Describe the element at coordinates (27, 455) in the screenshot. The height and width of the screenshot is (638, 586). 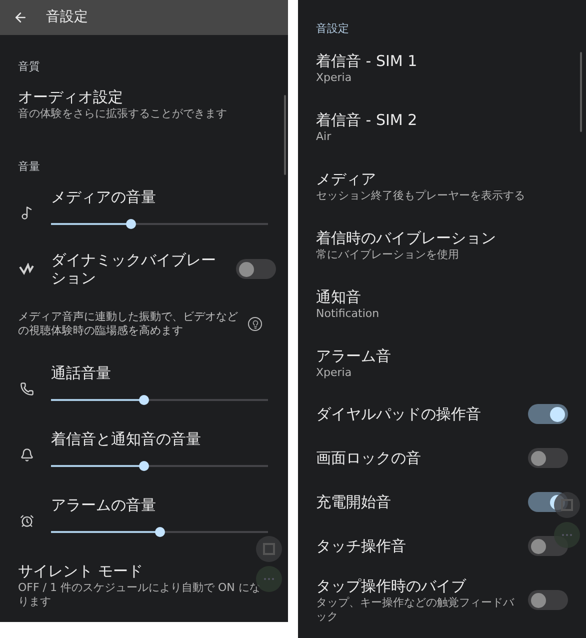
I see `bell-icon` at that location.